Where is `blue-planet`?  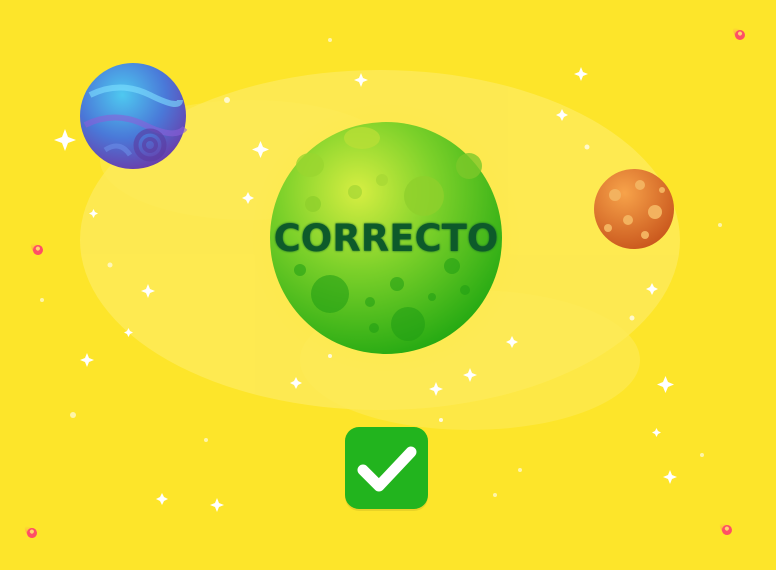
blue-planet is located at coordinates (134, 116).